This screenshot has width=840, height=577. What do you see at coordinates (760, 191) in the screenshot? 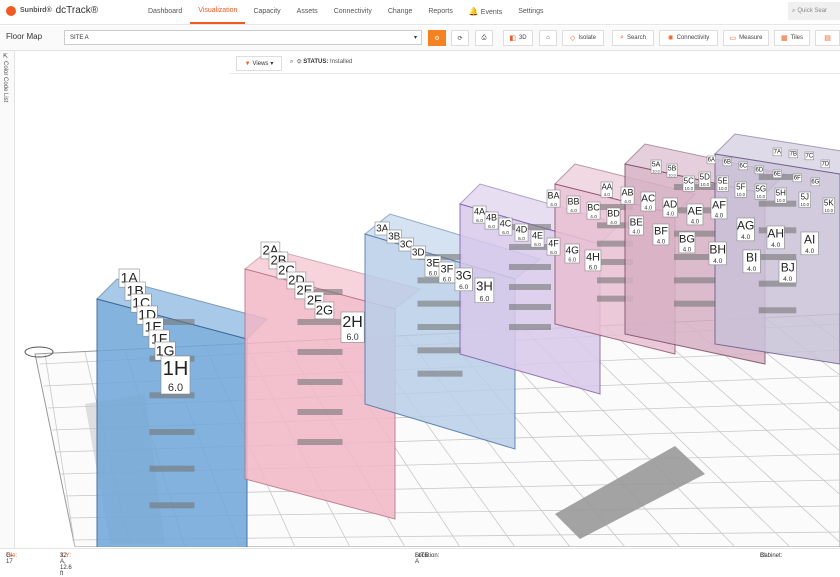
I see `rack-label-5g: 5G10.0` at bounding box center [760, 191].